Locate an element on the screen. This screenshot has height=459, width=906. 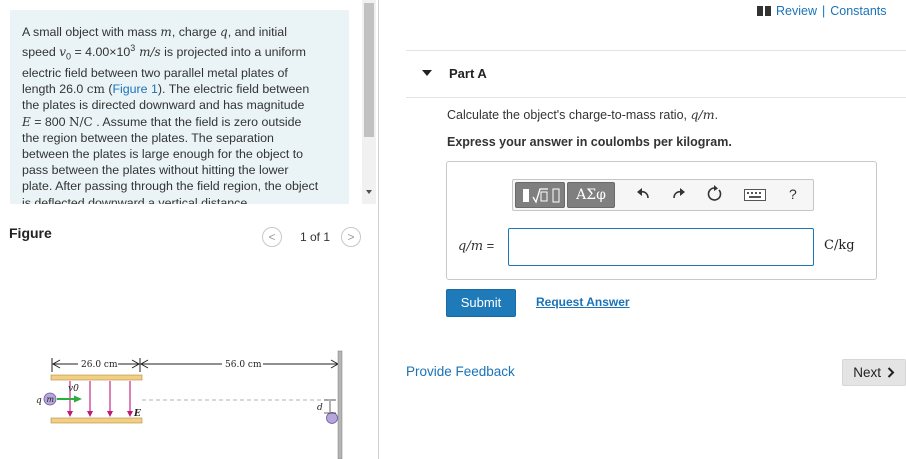
divider is located at coordinates (656, 97).